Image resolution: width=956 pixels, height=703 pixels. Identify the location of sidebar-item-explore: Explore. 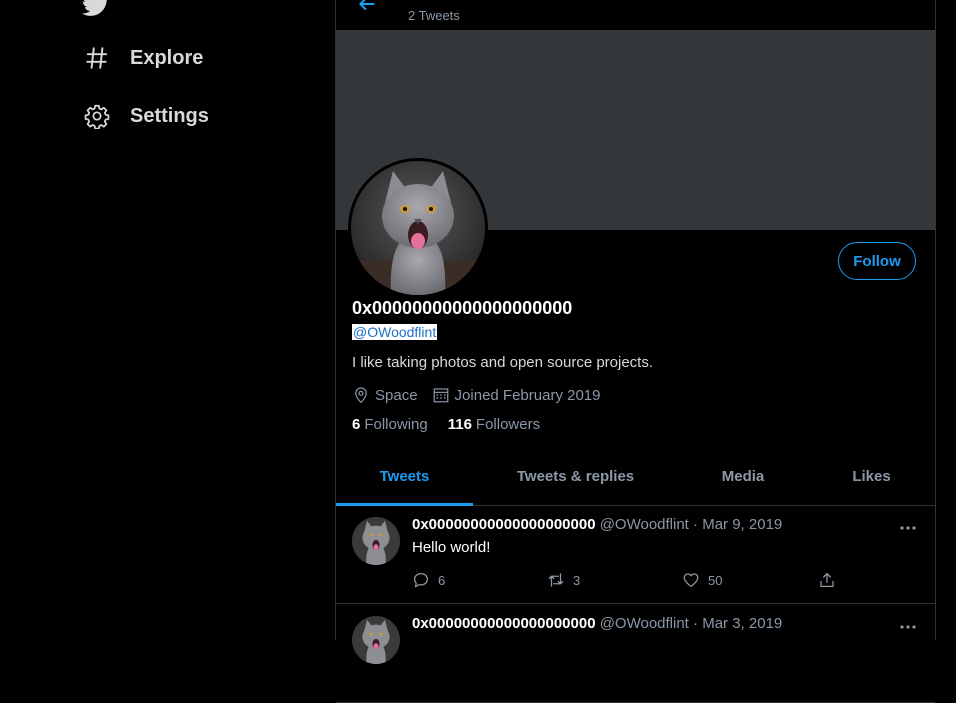
(143, 58).